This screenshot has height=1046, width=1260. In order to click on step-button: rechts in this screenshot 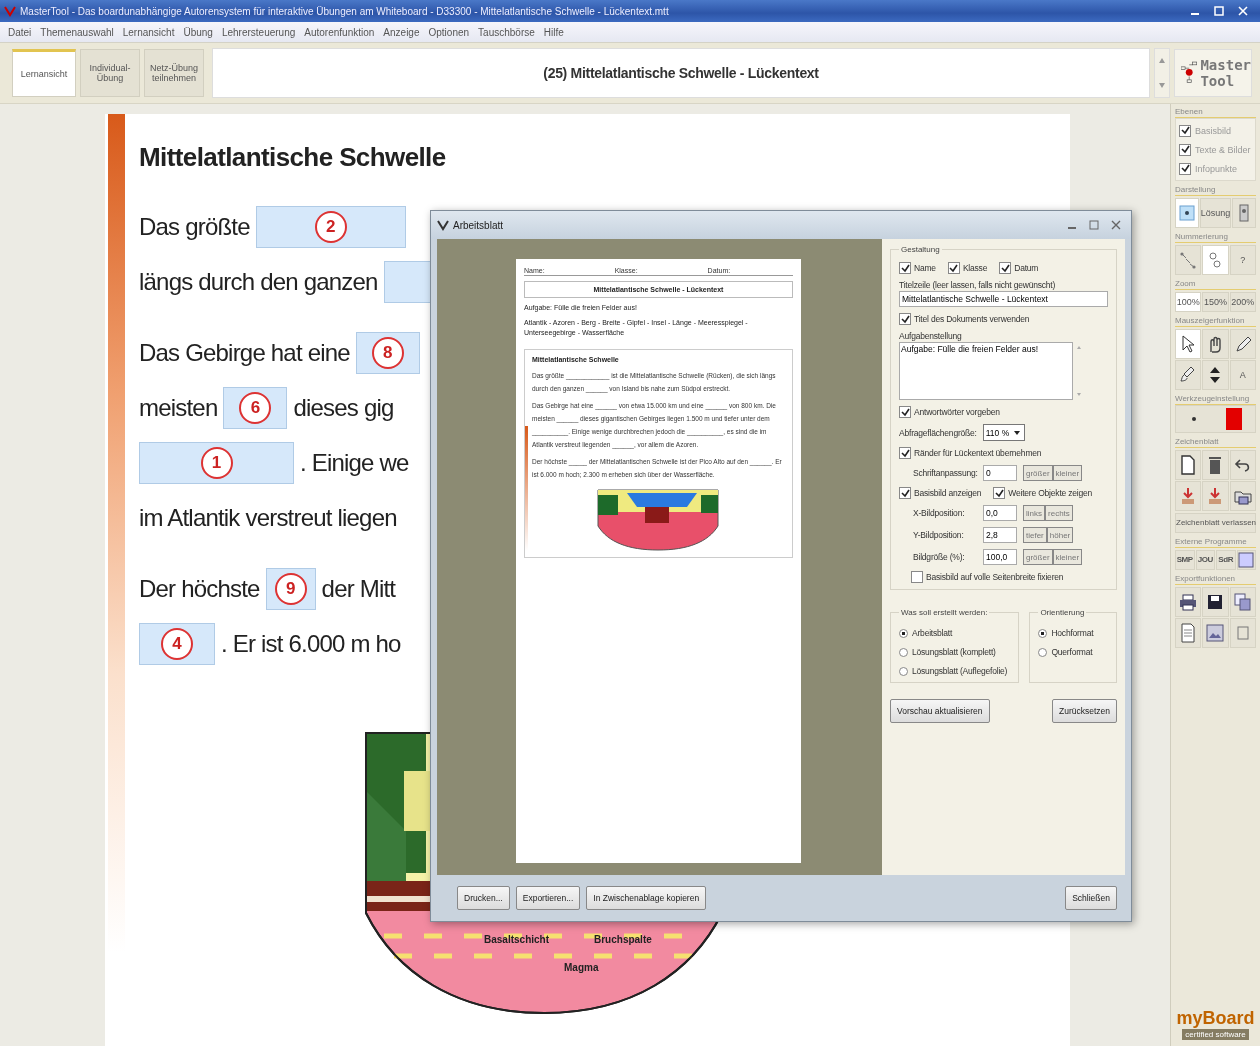, I will do `click(1059, 513)`.